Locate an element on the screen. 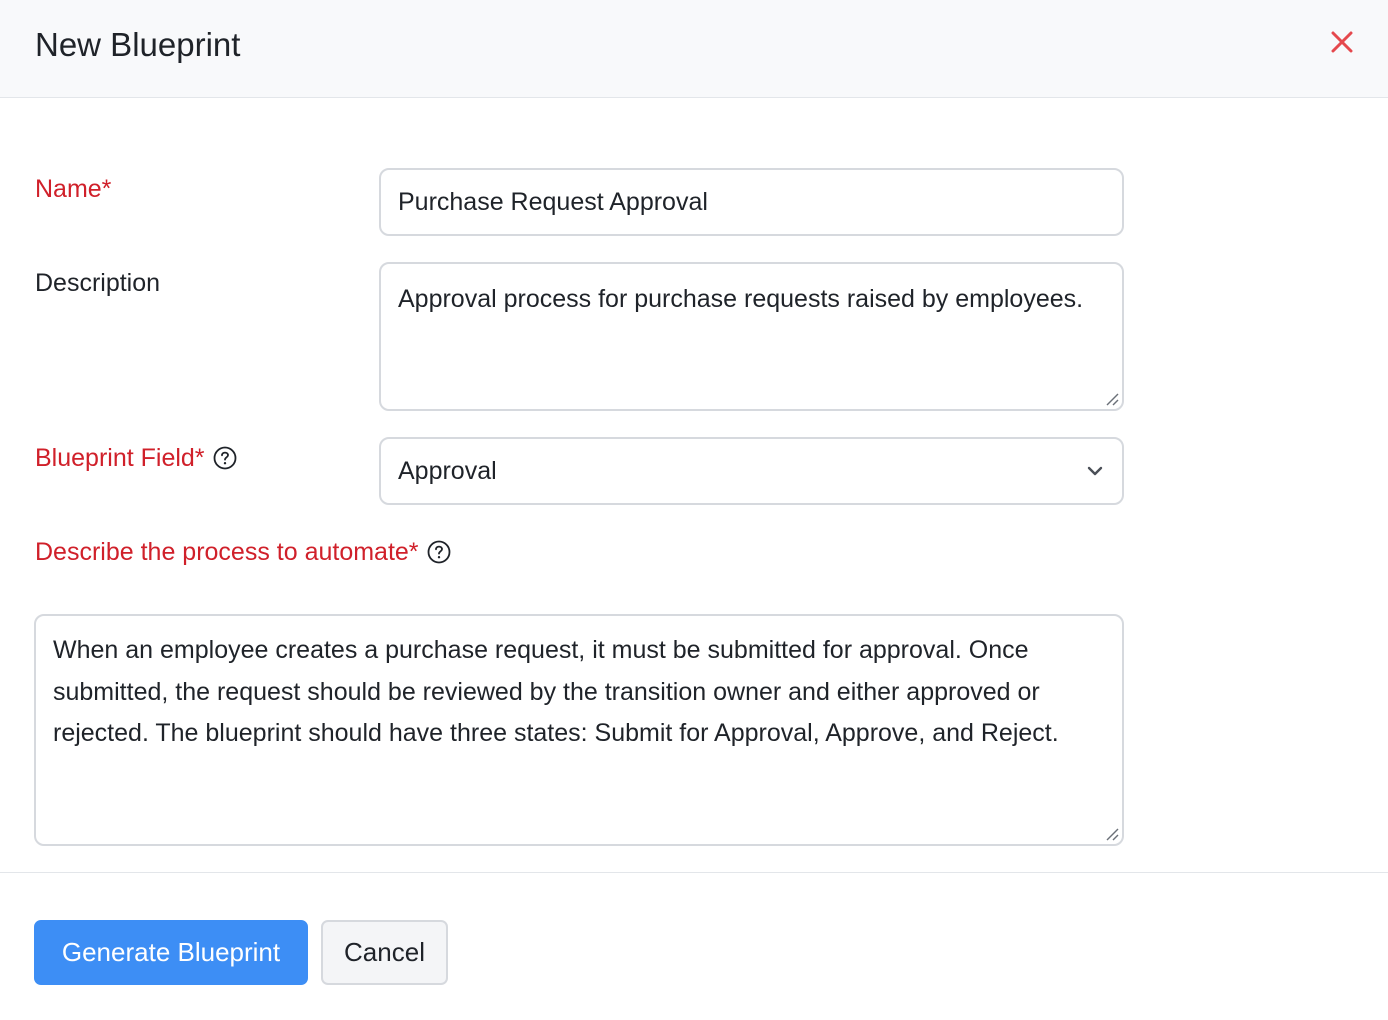  name-label: Name* is located at coordinates (73, 189).